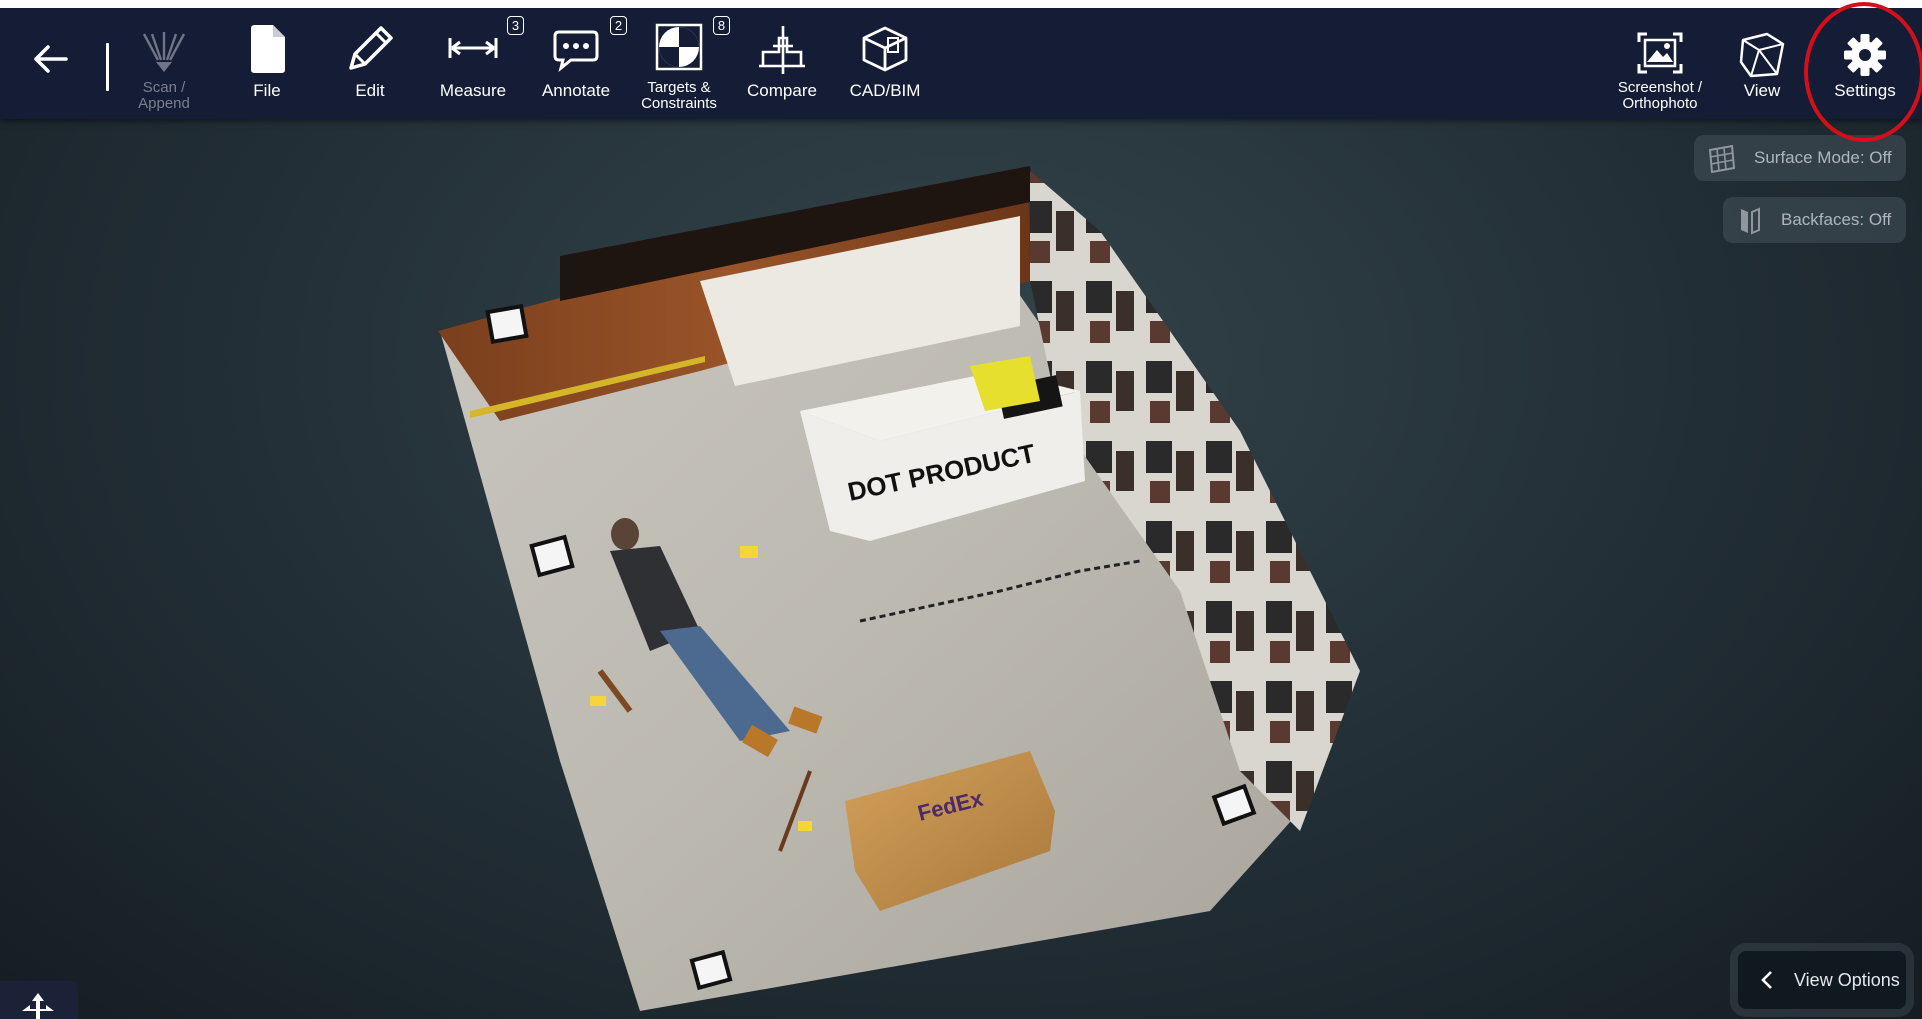 Image resolution: width=1922 pixels, height=1019 pixels. Describe the element at coordinates (38, 1006) in the screenshot. I see `move-arrows-icon` at that location.